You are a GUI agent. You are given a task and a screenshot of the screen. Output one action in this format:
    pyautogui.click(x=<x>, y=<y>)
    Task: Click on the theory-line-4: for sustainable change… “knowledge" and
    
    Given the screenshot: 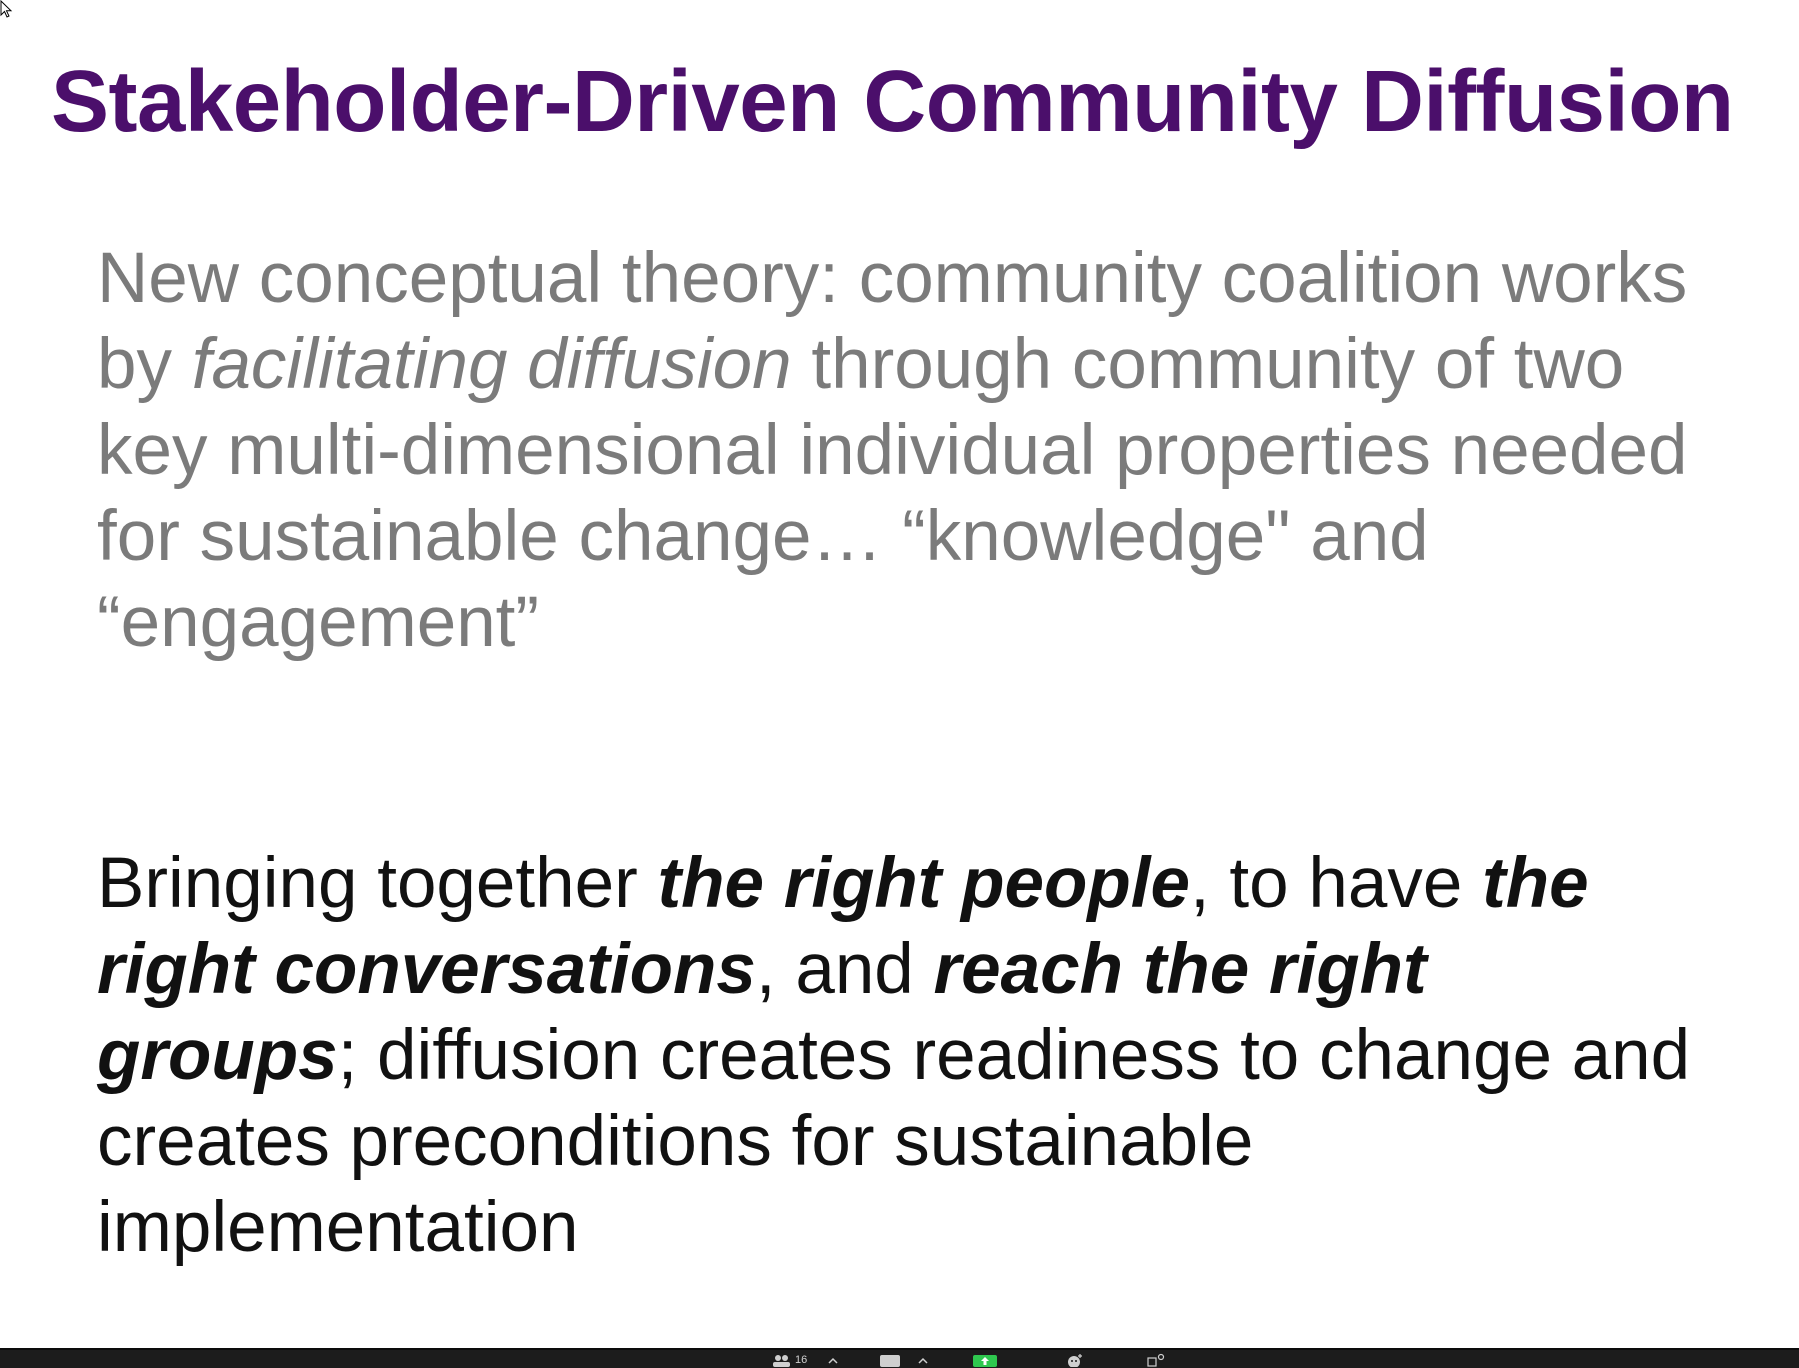 What is the action you would take?
    pyautogui.click(x=763, y=536)
    